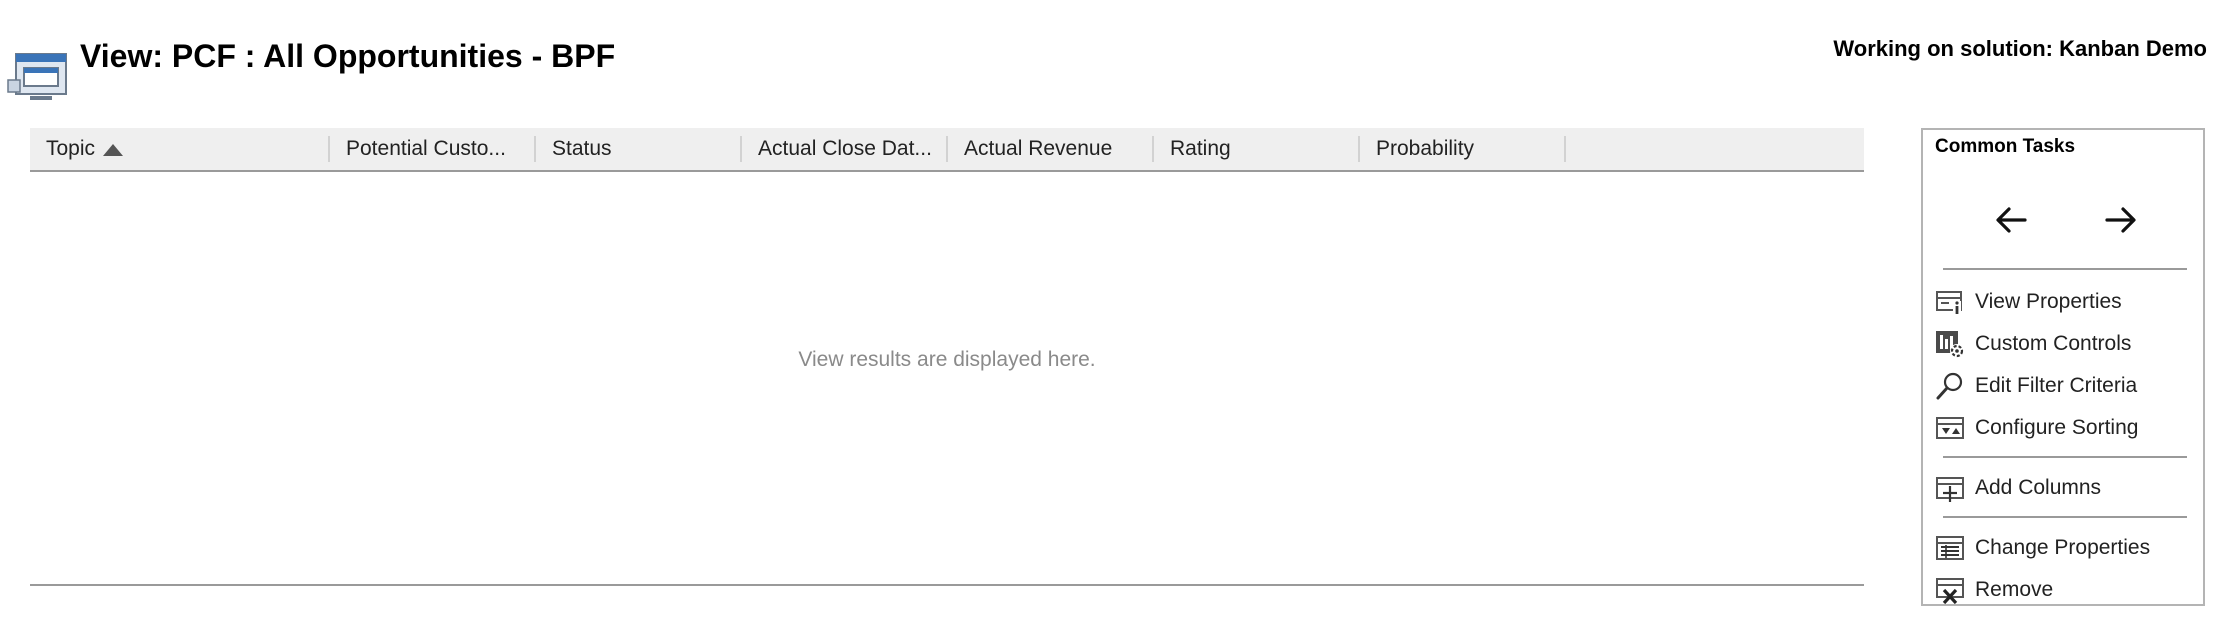  What do you see at coordinates (1425, 148) in the screenshot?
I see `column-label: Probability` at bounding box center [1425, 148].